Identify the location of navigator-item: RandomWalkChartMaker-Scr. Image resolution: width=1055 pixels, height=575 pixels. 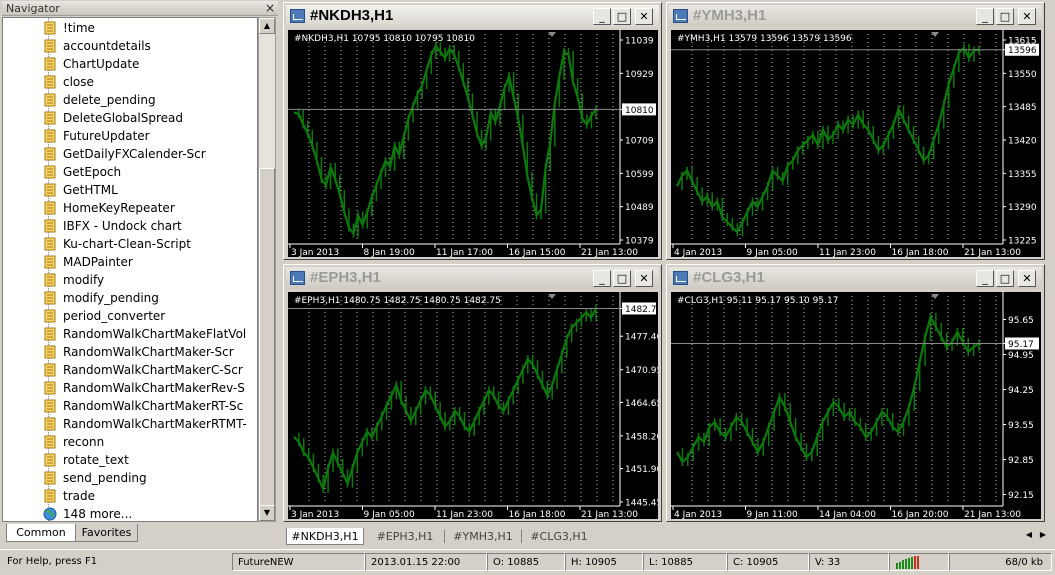
(138, 352).